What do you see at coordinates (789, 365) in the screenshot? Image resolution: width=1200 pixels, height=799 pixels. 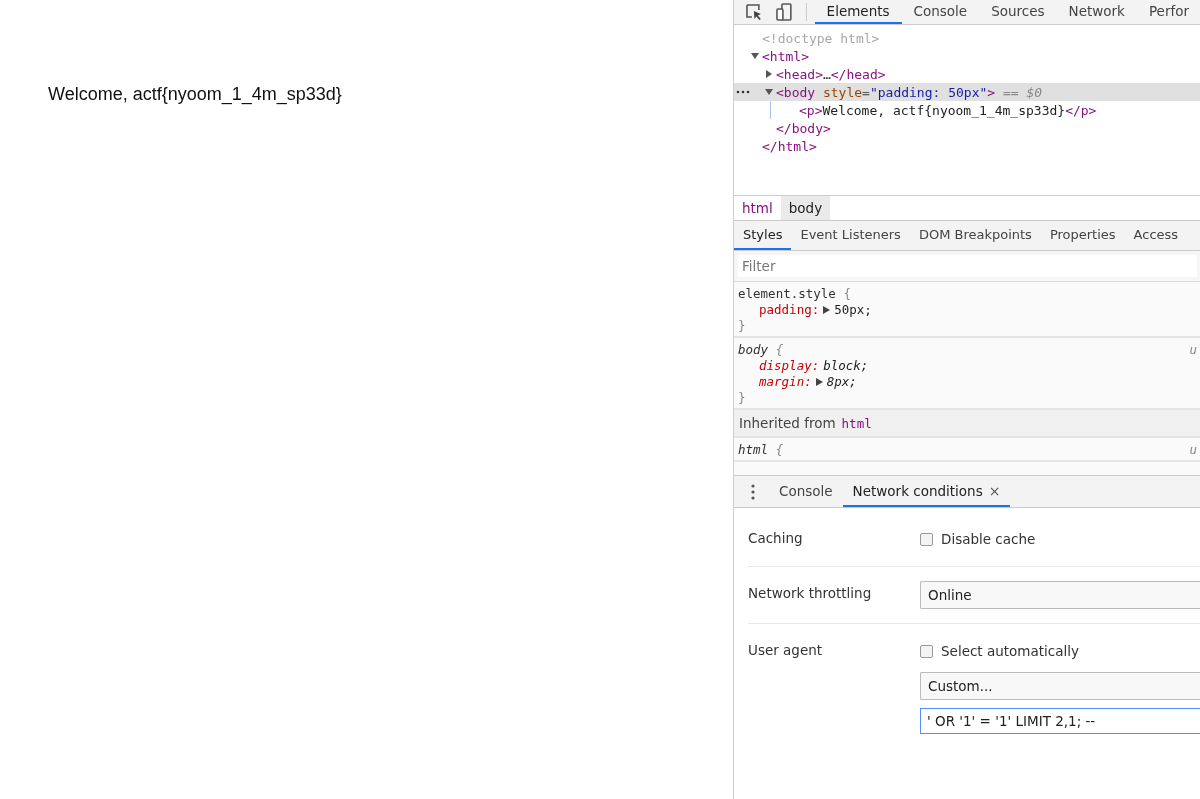 I see `css-property: display:` at bounding box center [789, 365].